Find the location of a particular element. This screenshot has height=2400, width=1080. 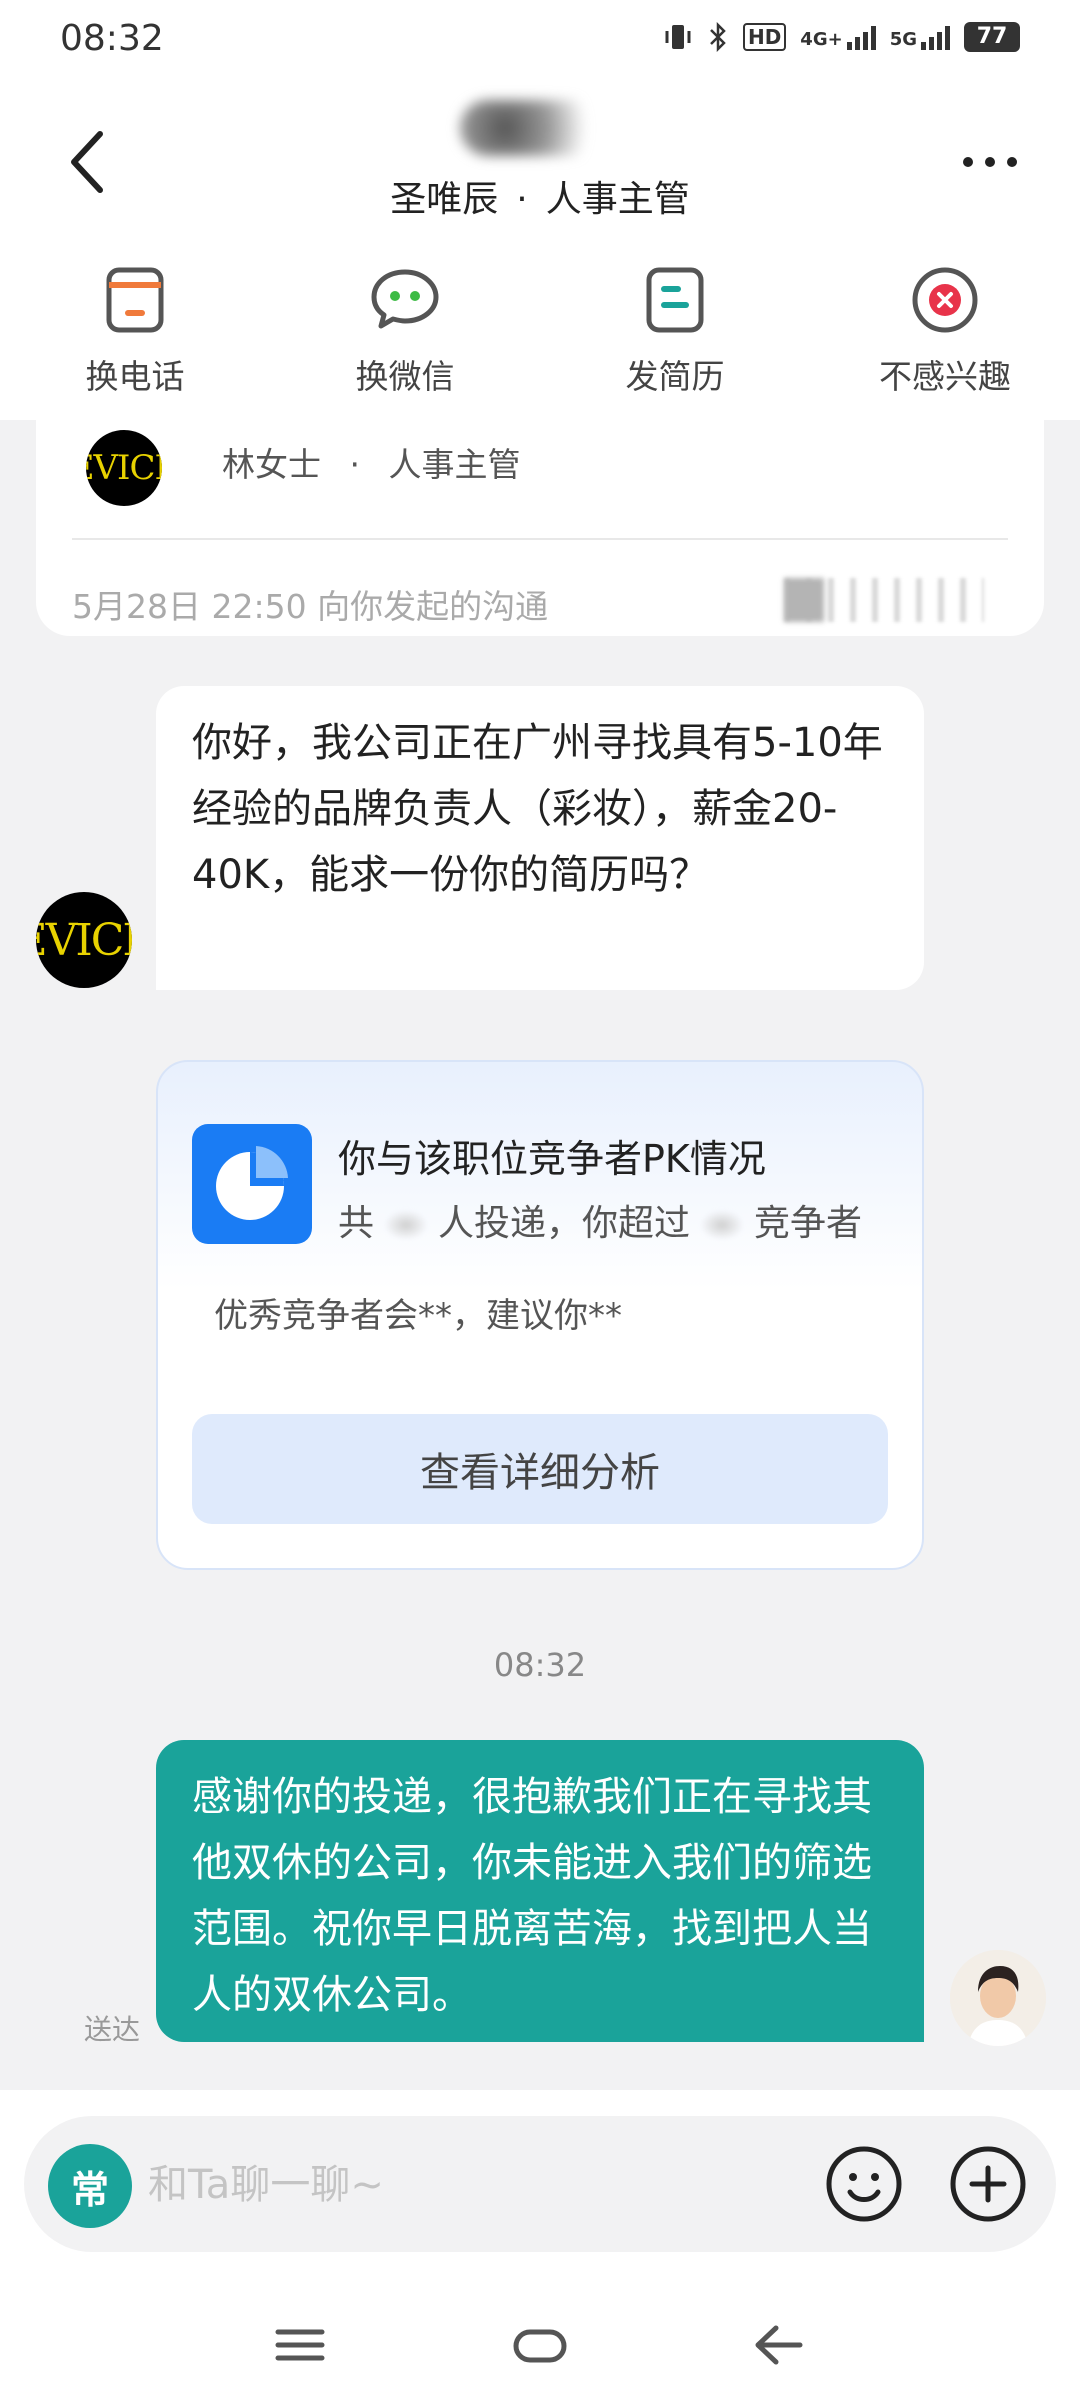

send-resume-button: 发简历 is located at coordinates (675, 331).